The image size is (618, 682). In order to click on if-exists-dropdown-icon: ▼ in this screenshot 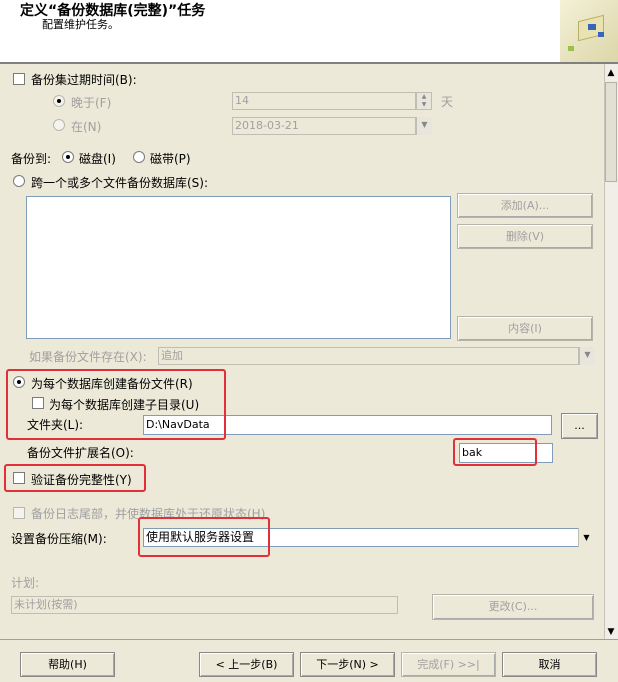, I will do `click(587, 356)`.